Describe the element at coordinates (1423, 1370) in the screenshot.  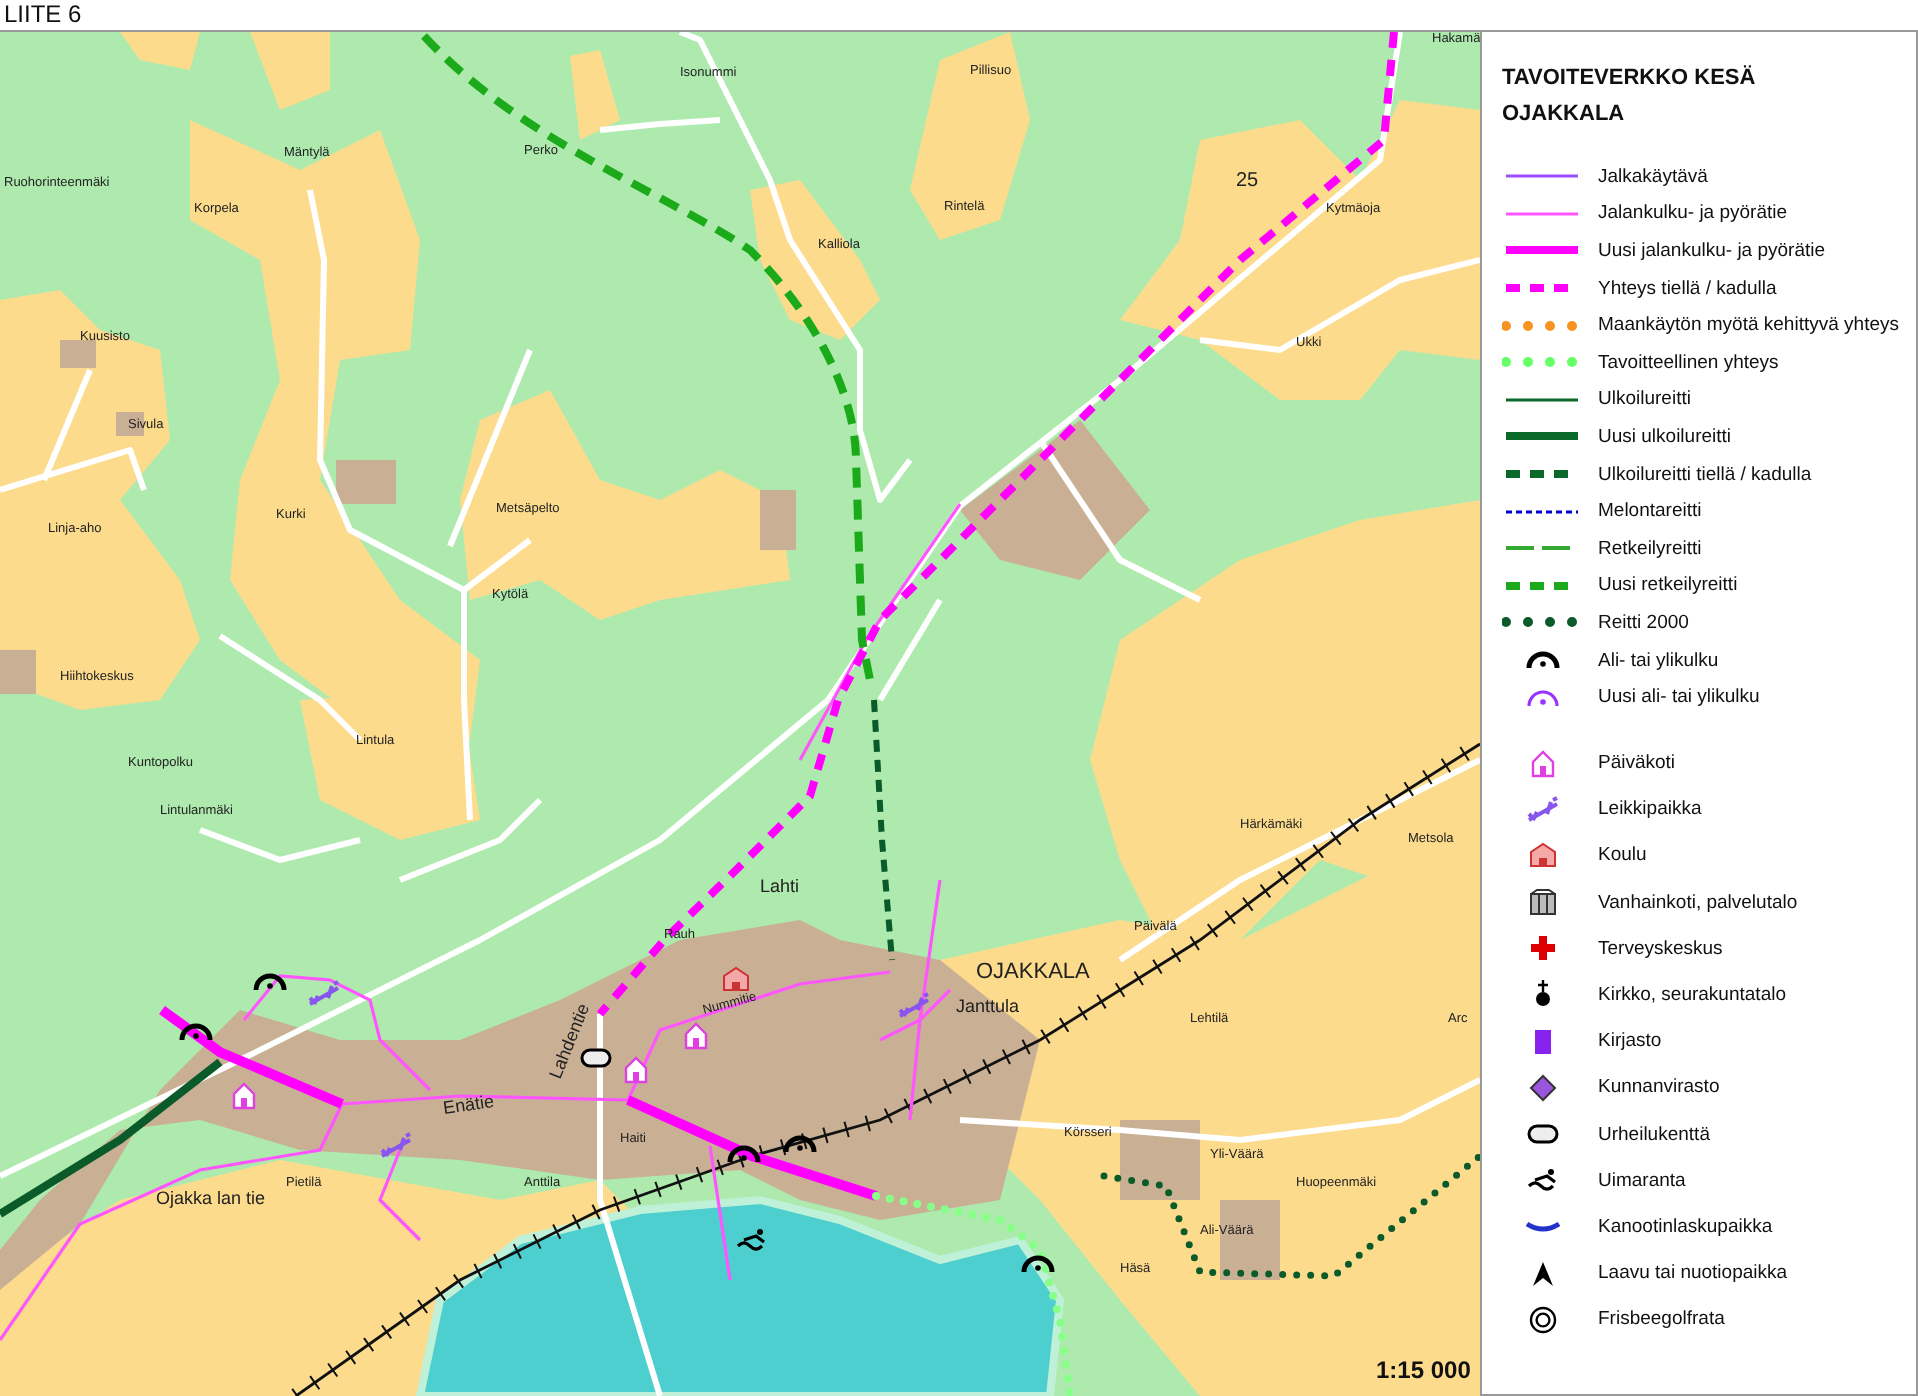
I see `scale-label: 1:15 000` at that location.